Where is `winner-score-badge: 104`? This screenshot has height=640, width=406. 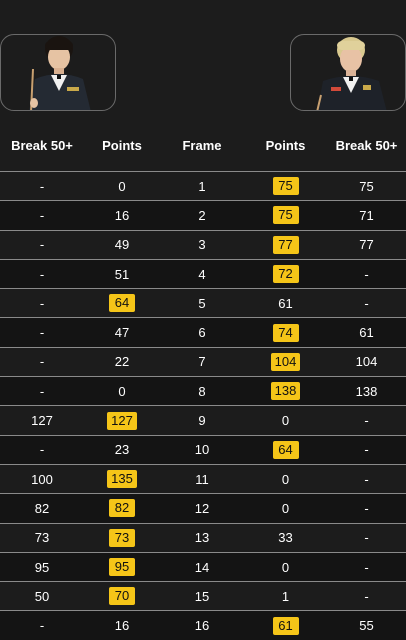
winner-score-badge: 104 is located at coordinates (285, 361).